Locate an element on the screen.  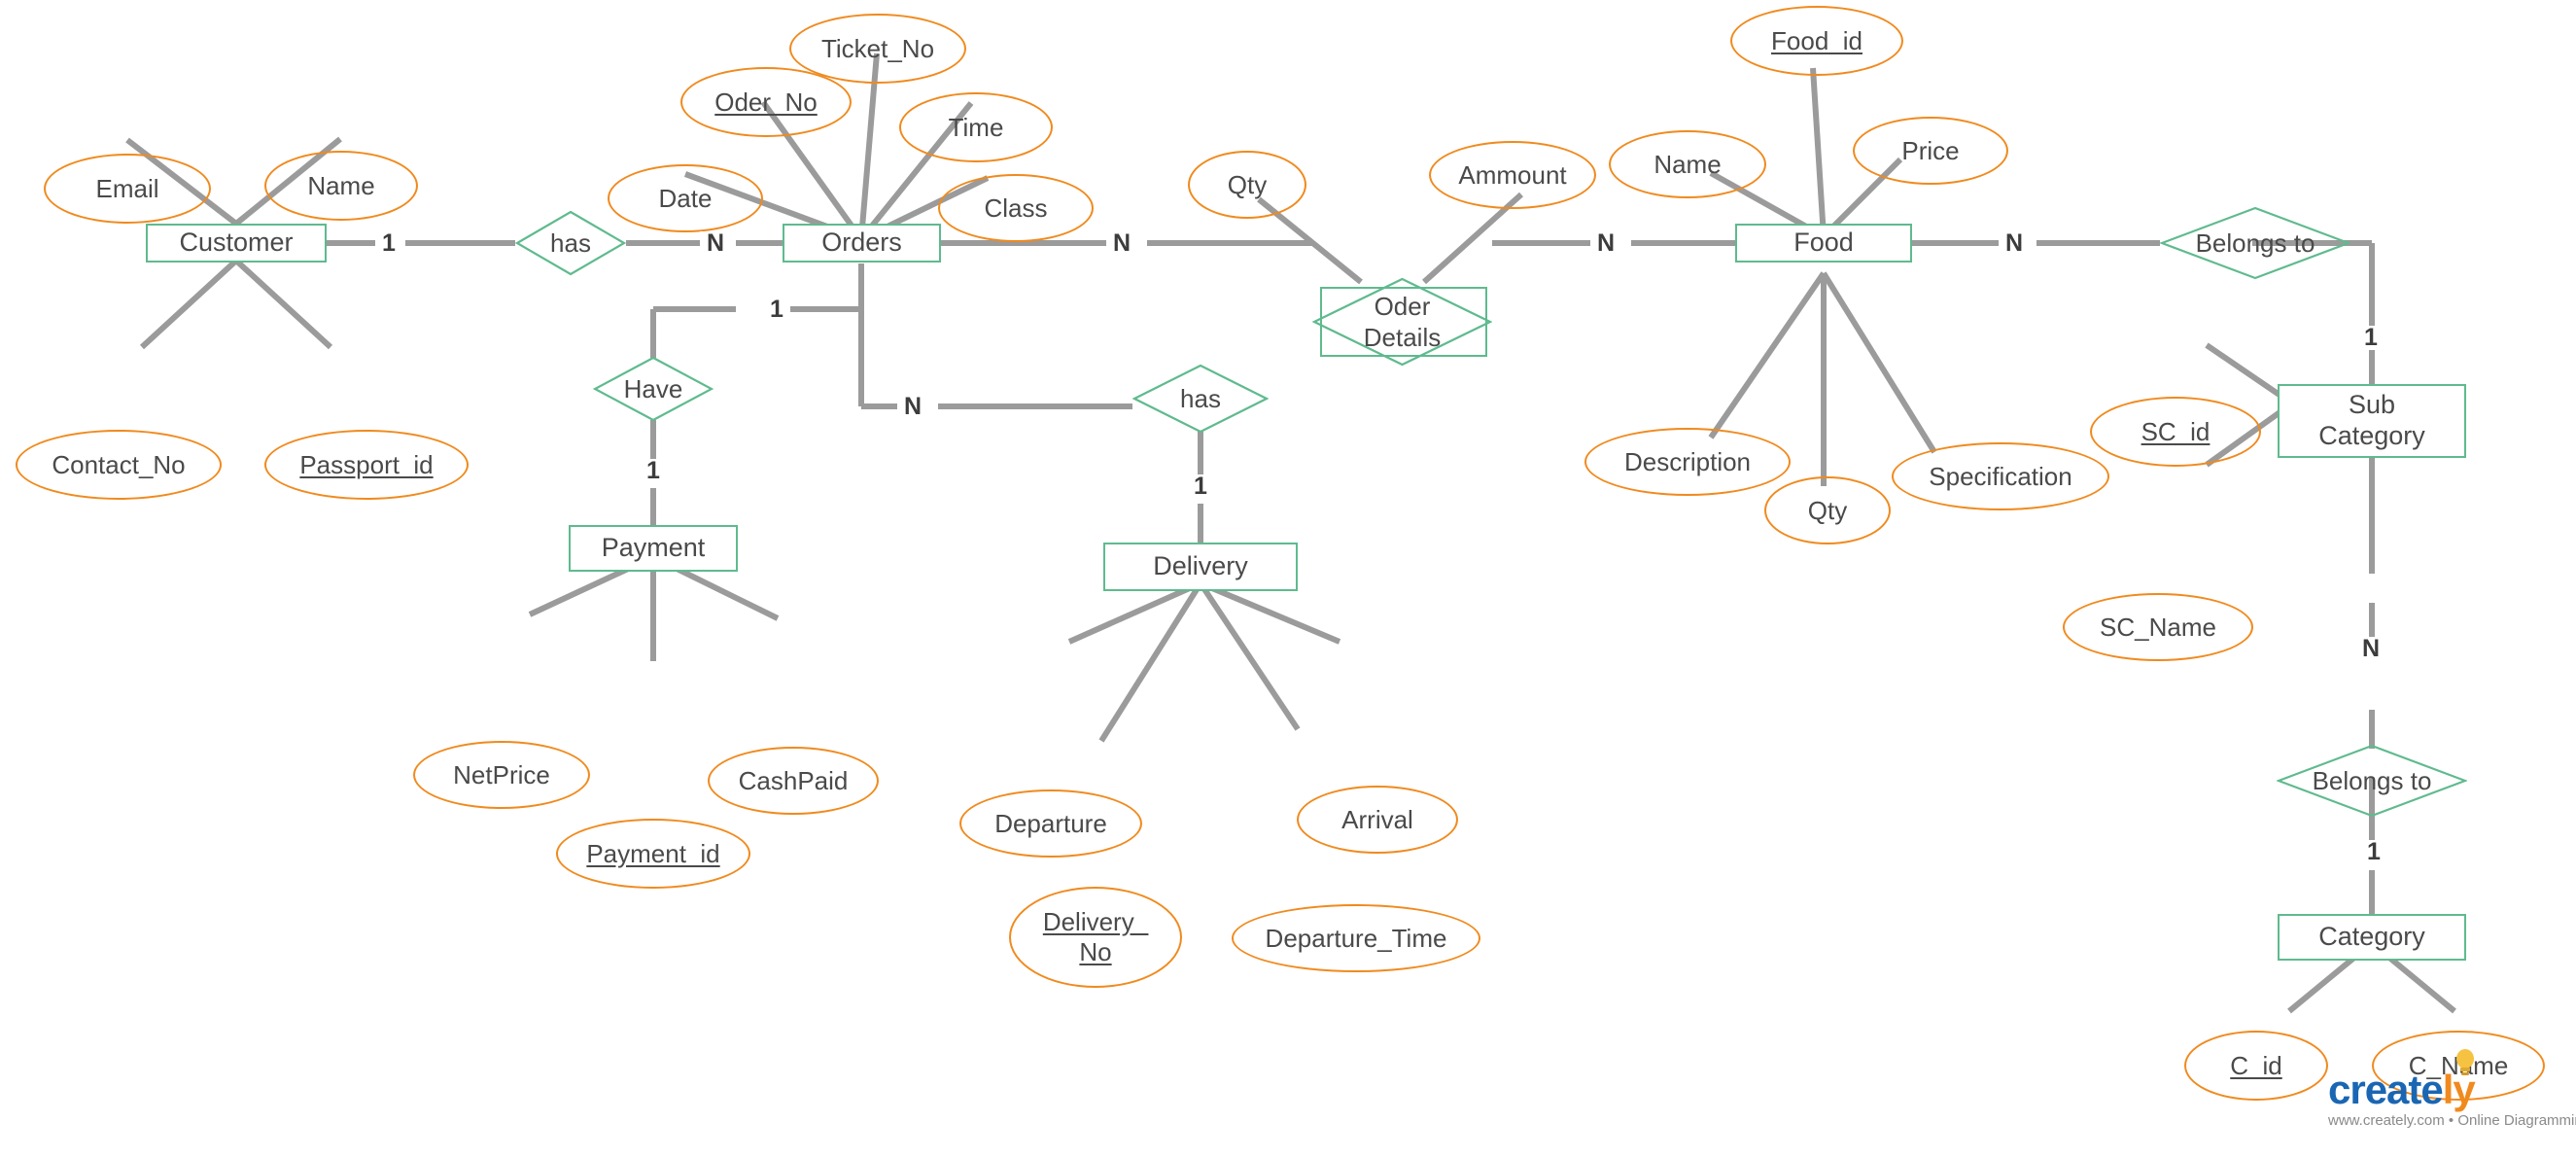
cardinality-has-orders: N is located at coordinates (716, 243).